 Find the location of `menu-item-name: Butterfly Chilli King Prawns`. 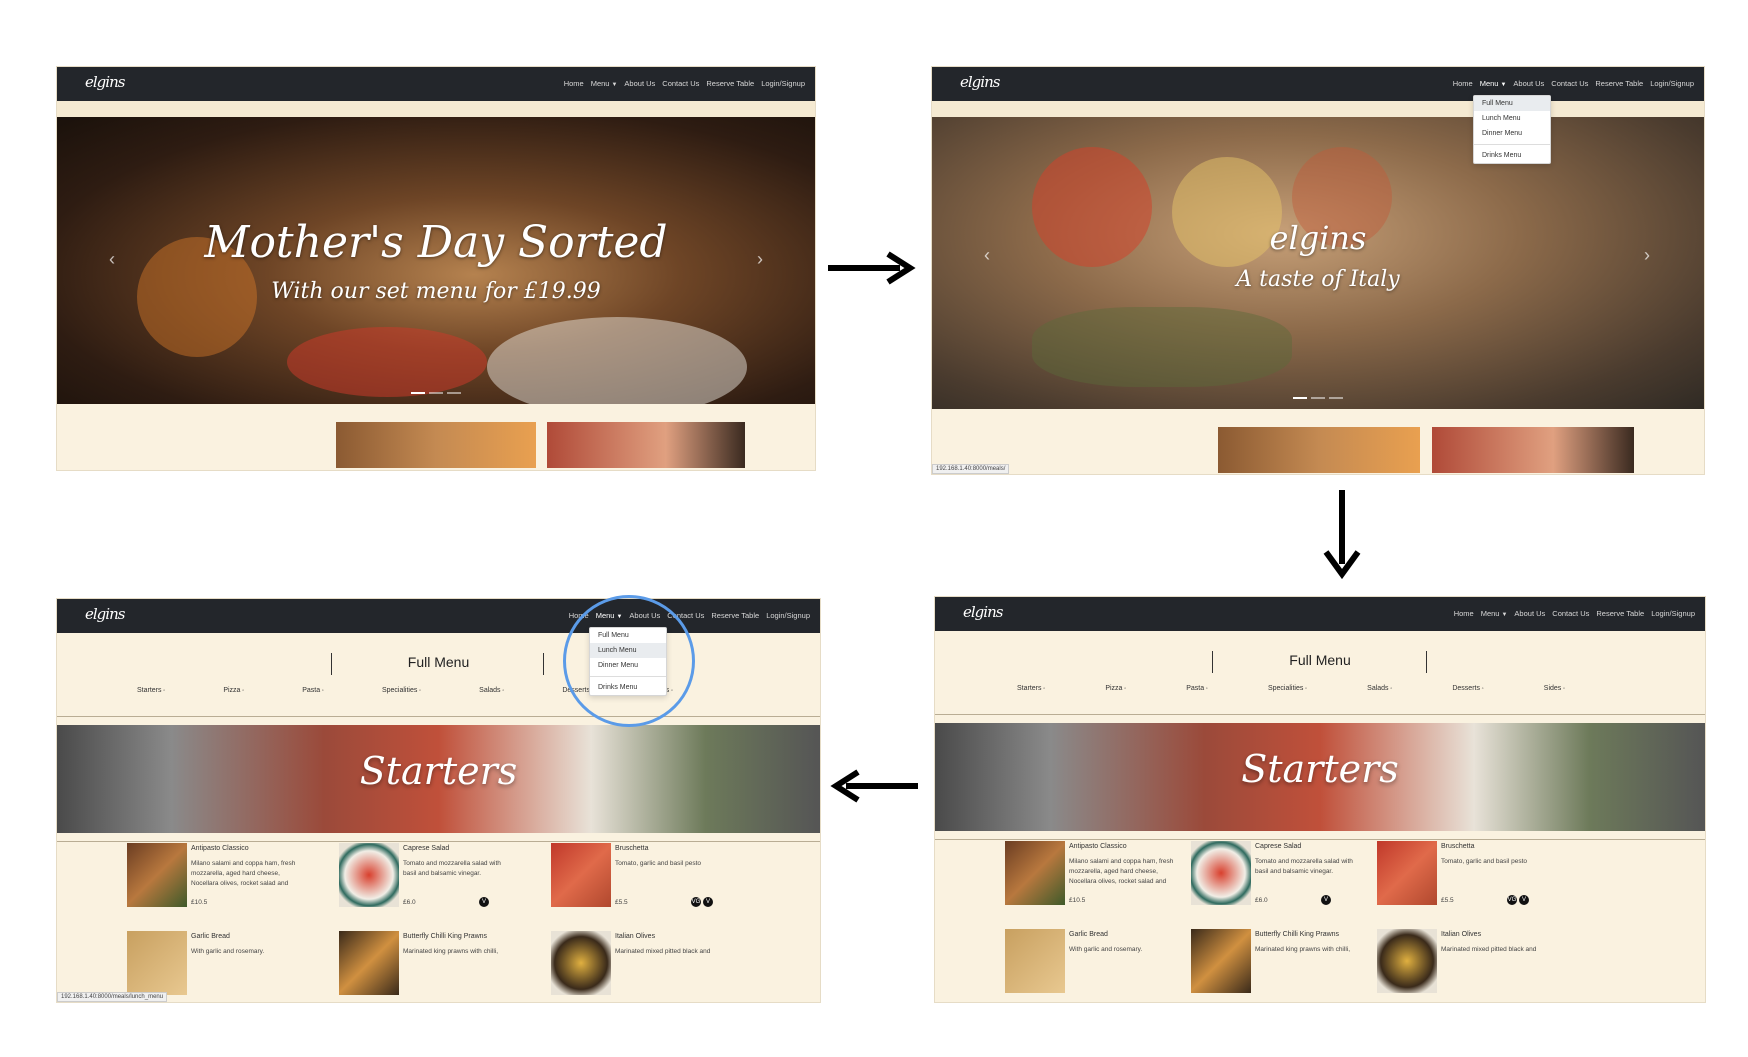

menu-item-name: Butterfly Chilli King Prawns is located at coordinates (445, 936).